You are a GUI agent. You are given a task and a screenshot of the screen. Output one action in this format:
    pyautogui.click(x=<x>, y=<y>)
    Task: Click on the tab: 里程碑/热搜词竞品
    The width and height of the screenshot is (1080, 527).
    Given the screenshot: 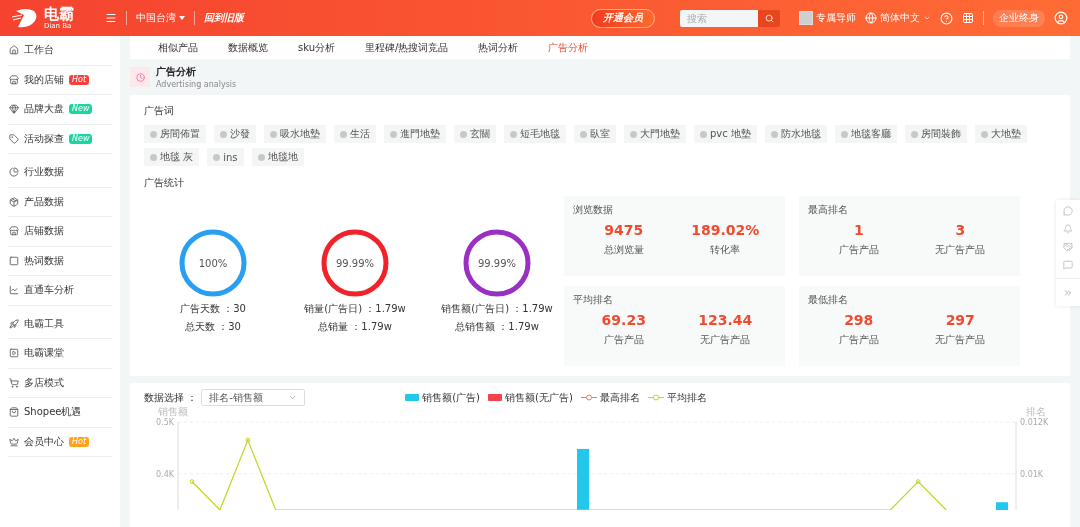 What is the action you would take?
    pyautogui.click(x=407, y=47)
    